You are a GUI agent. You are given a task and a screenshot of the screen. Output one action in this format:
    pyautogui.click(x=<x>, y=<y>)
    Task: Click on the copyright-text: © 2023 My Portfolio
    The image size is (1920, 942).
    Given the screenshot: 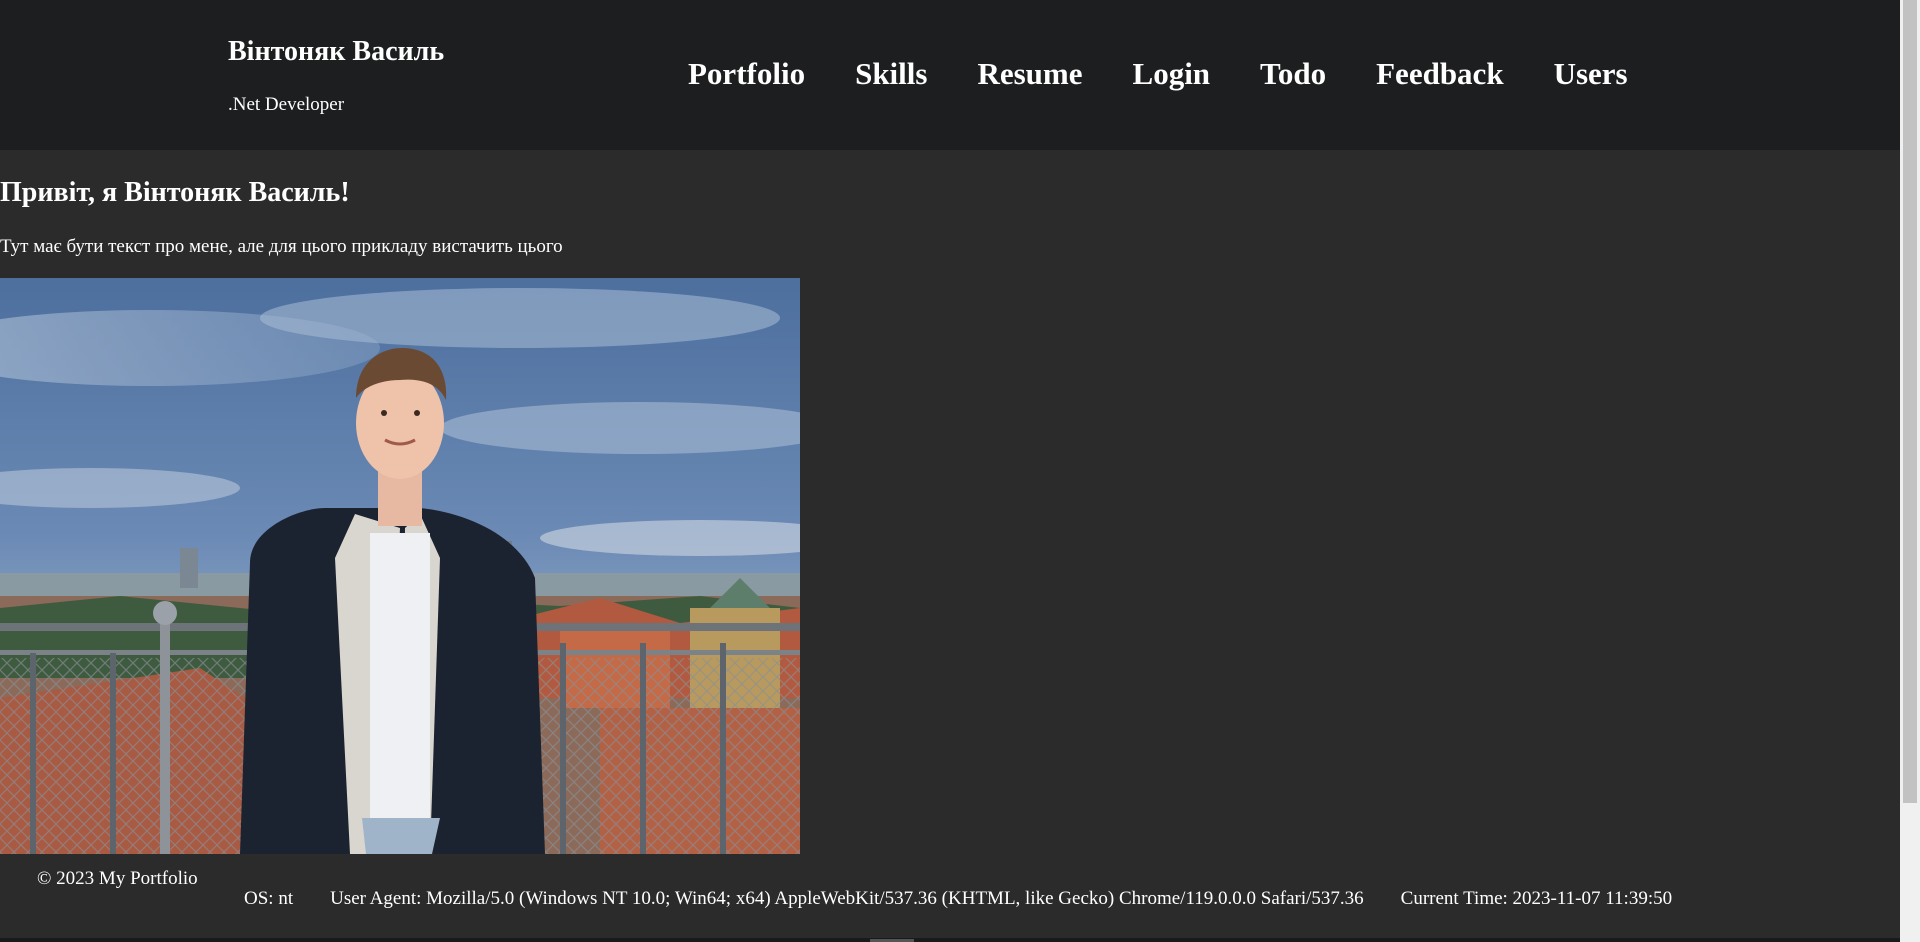 What is the action you would take?
    pyautogui.click(x=117, y=878)
    